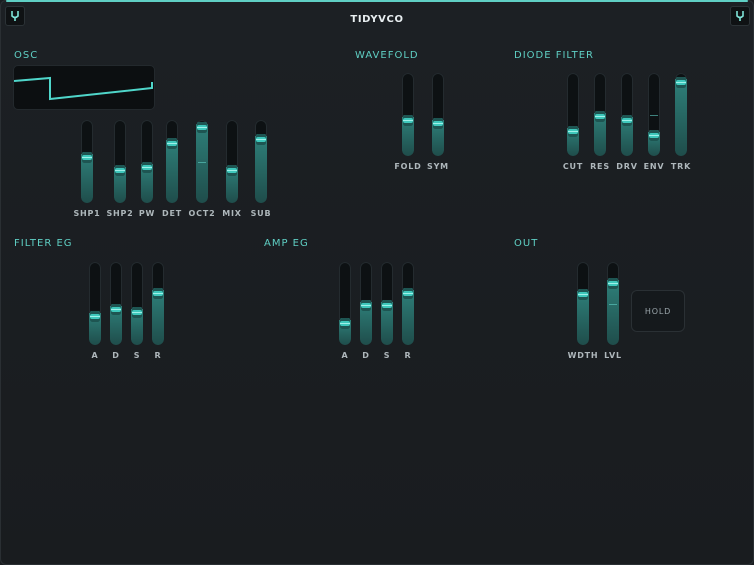 This screenshot has width=754, height=565. Describe the element at coordinates (377, 19) in the screenshot. I see `app-title: TIDYVCO` at that location.